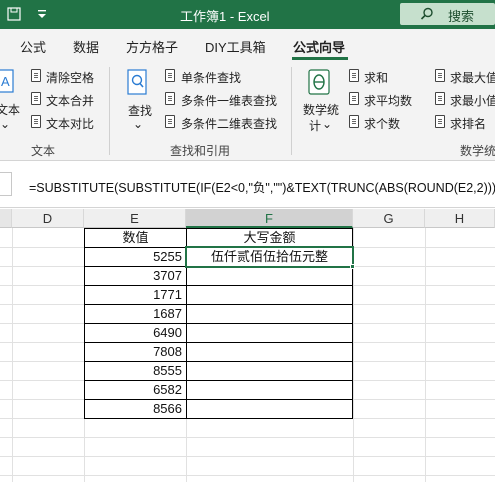 The height and width of the screenshot is (482, 495). What do you see at coordinates (319, 46) in the screenshot?
I see `tab-formula-wizard: 公式向导` at bounding box center [319, 46].